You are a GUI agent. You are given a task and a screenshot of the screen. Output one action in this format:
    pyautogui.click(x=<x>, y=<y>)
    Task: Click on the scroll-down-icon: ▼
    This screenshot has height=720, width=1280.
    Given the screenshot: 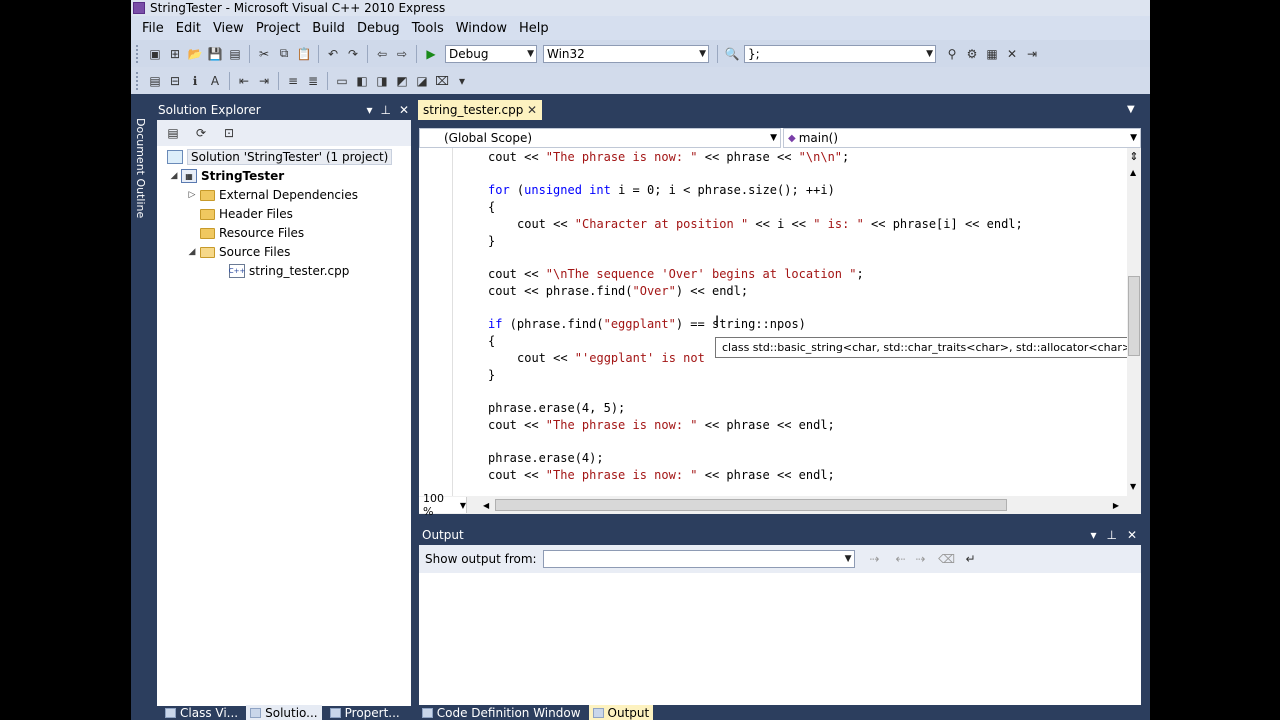 What is the action you would take?
    pyautogui.click(x=1133, y=486)
    